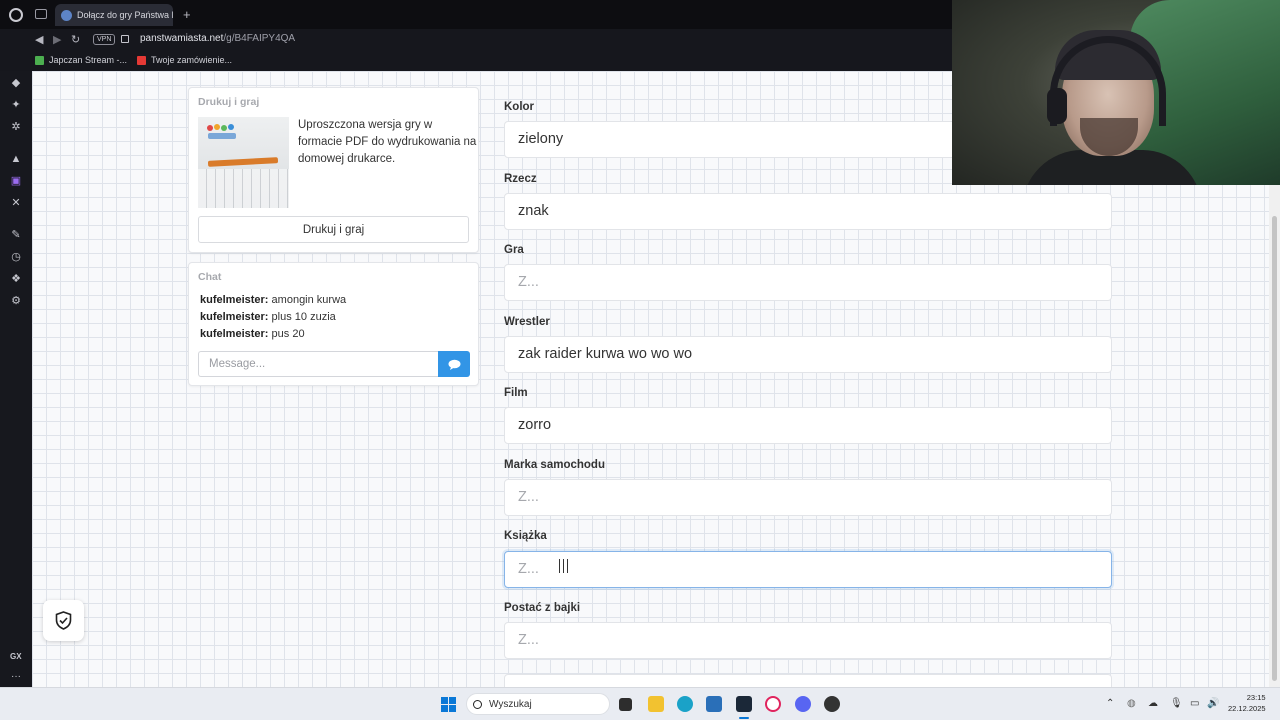 Image resolution: width=1280 pixels, height=720 pixels. I want to click on score-sheet-image, so click(243, 188).